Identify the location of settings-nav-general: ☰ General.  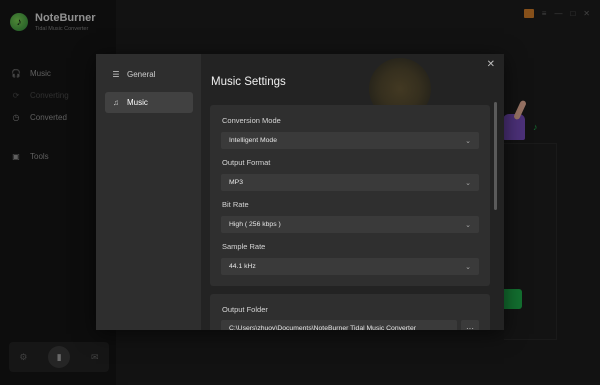
(149, 74).